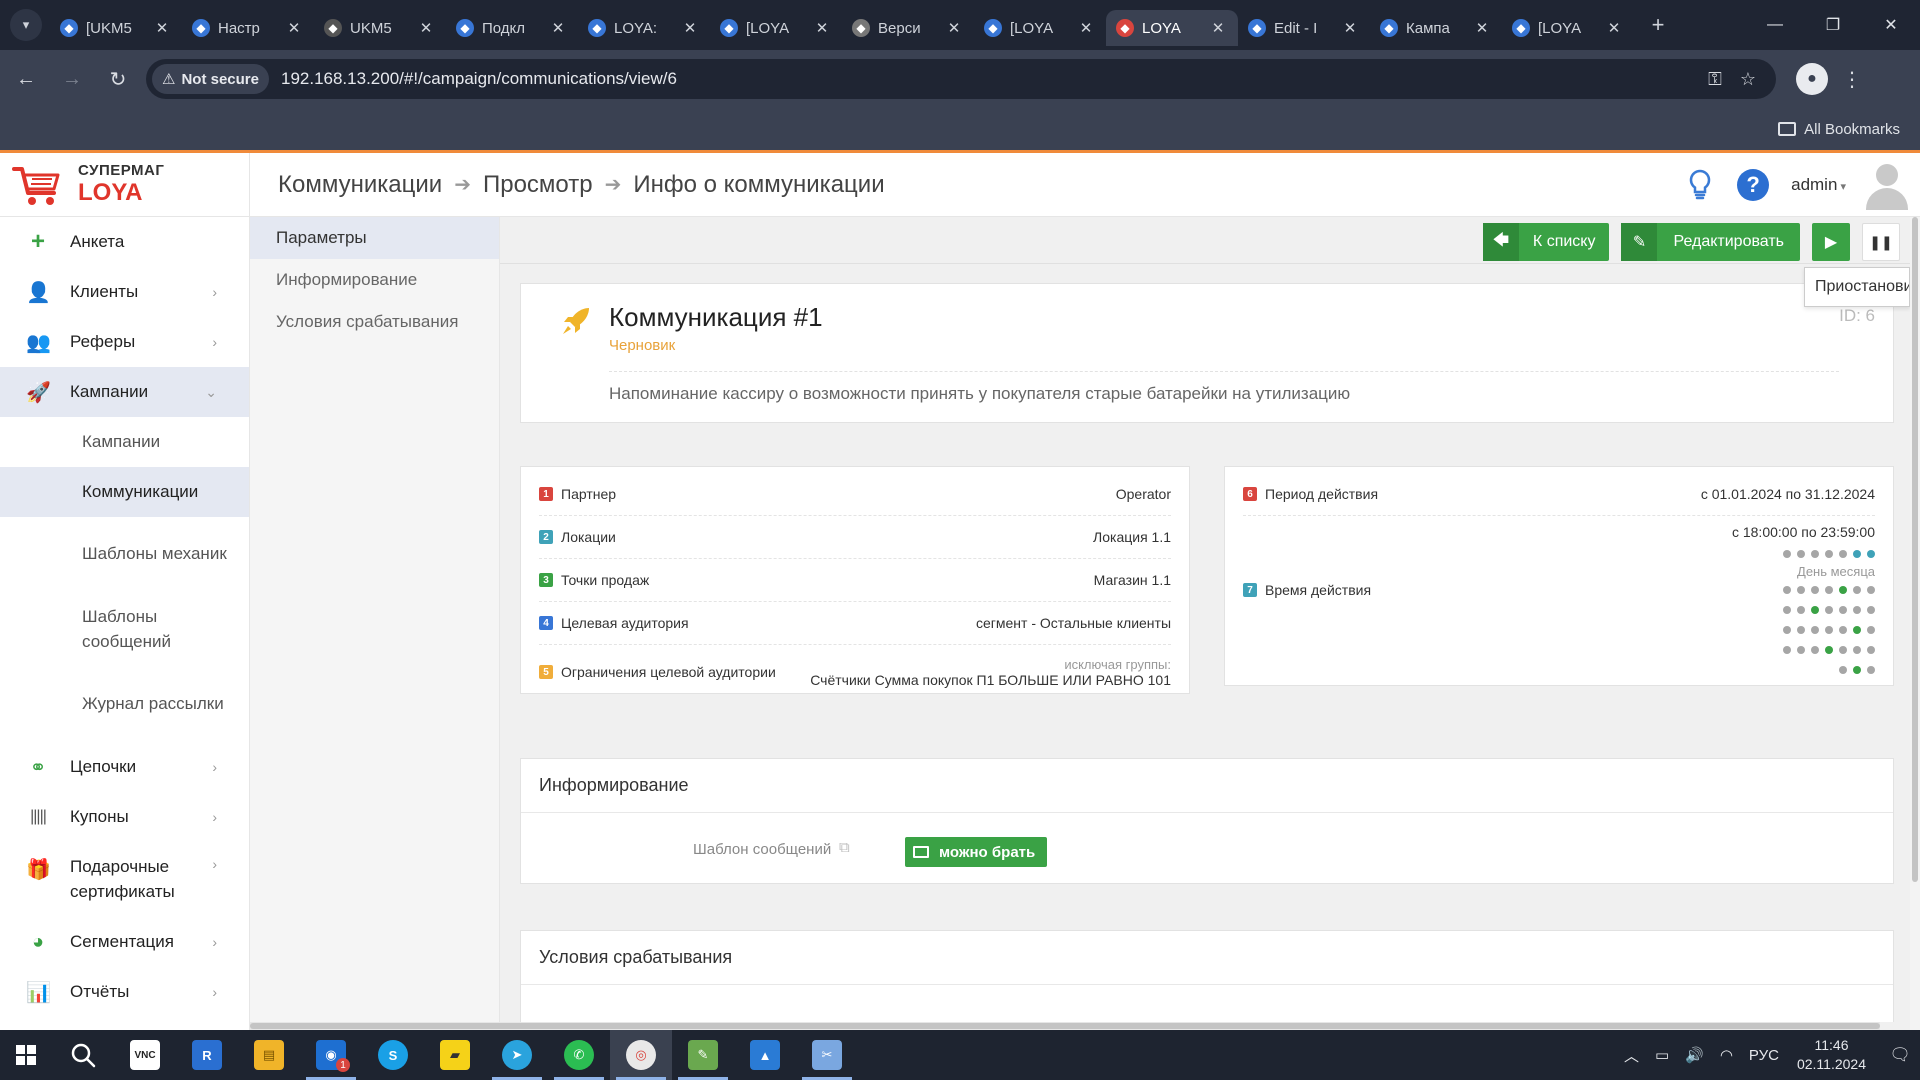 This screenshot has width=1920, height=1080. Describe the element at coordinates (597, 28) in the screenshot. I see `jira-icon: ◆` at that location.